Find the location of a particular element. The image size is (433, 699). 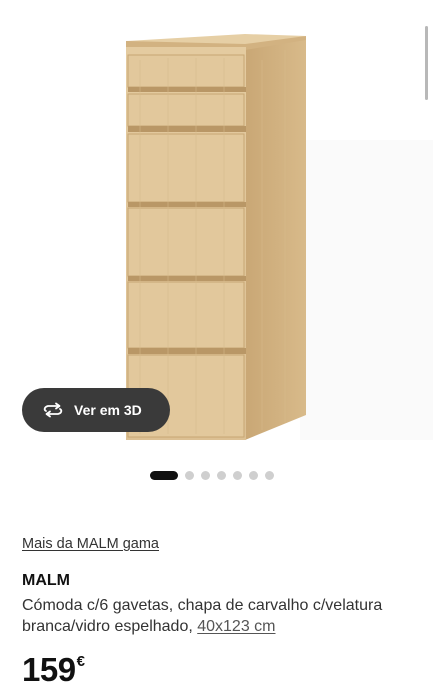

price-currency: € is located at coordinates (80, 661).